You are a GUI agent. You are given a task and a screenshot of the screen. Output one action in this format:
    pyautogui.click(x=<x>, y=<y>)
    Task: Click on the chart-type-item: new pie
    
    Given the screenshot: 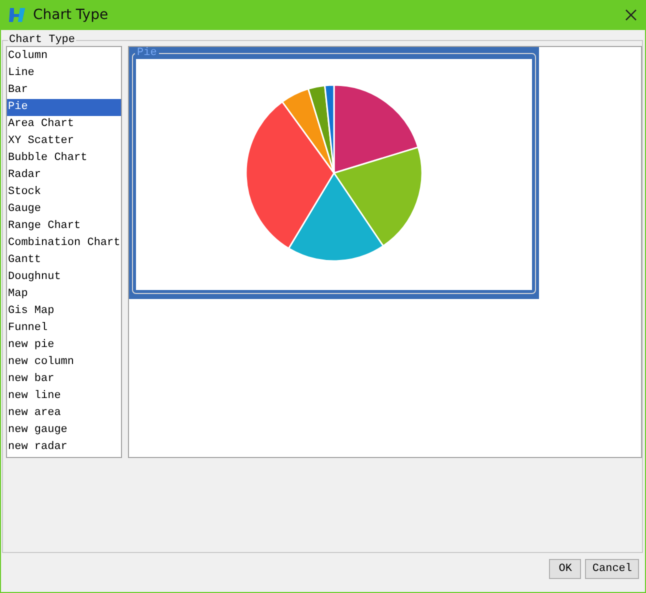 What is the action you would take?
    pyautogui.click(x=64, y=345)
    